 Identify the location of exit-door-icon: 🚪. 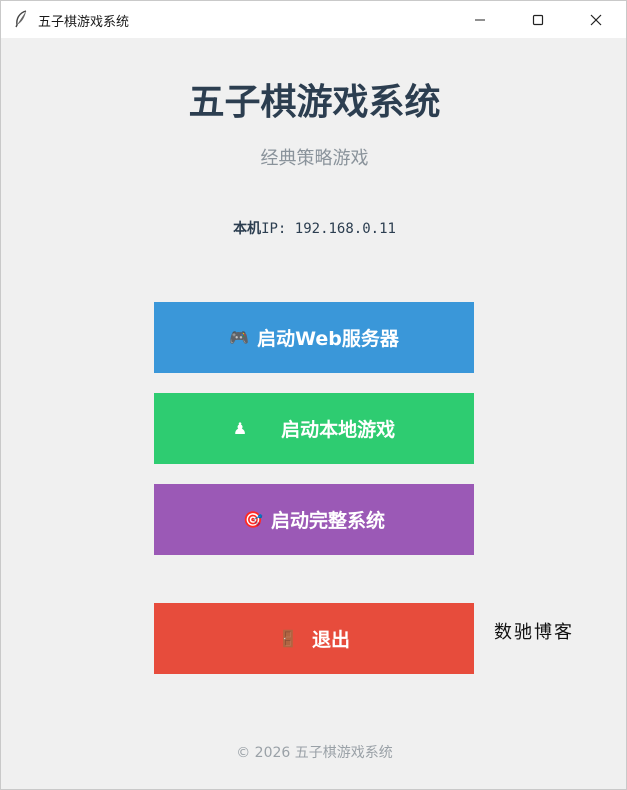
(288, 638).